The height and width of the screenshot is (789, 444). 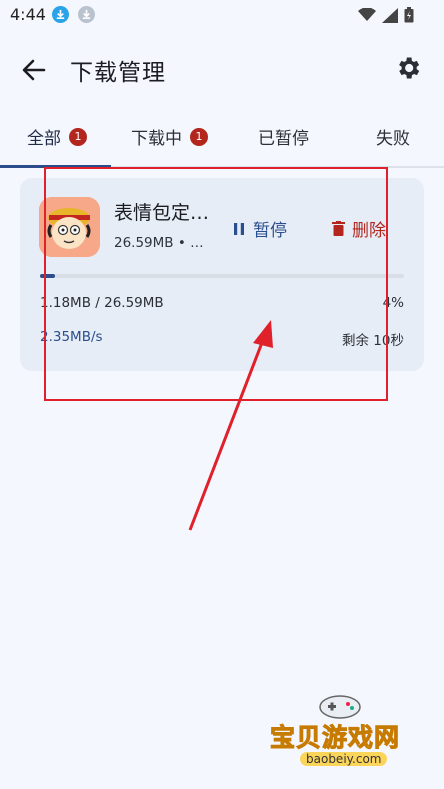 What do you see at coordinates (118, 73) in the screenshot?
I see `page-title: 下载管理` at bounding box center [118, 73].